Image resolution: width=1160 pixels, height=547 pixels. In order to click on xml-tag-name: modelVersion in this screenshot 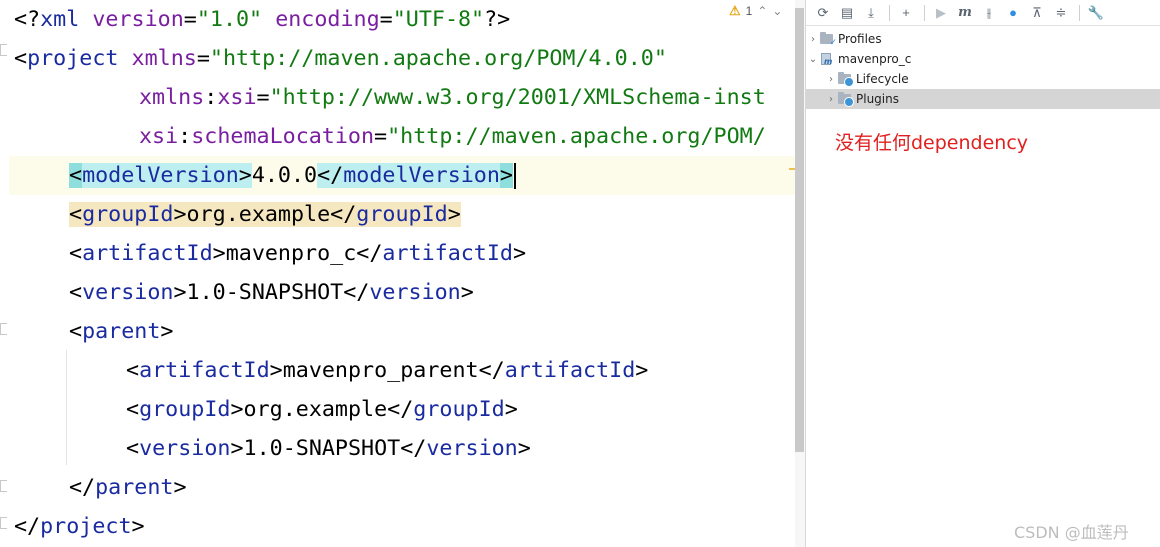, I will do `click(160, 175)`.